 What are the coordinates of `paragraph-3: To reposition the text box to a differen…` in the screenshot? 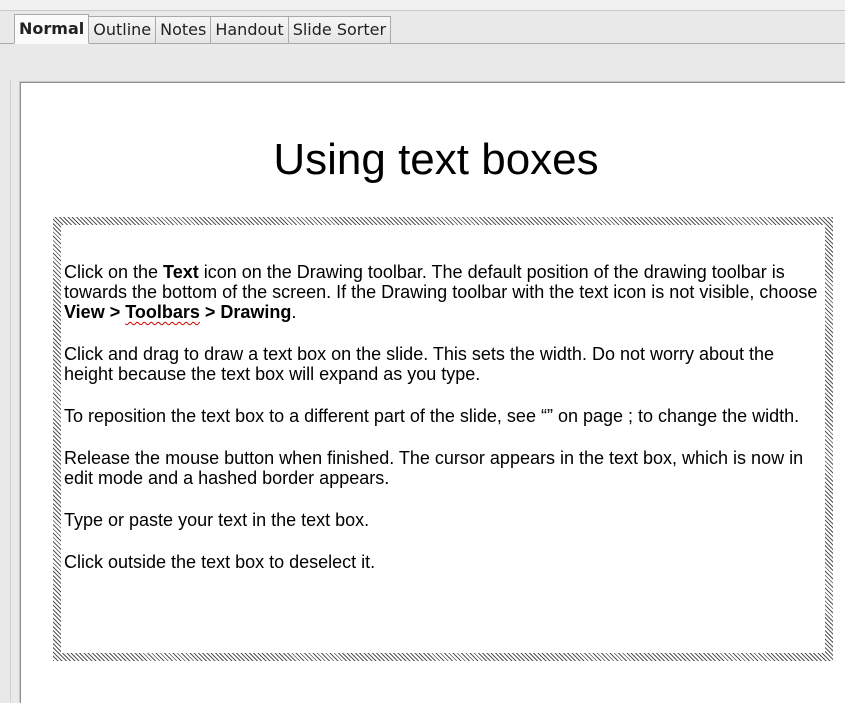 It's located at (432, 416).